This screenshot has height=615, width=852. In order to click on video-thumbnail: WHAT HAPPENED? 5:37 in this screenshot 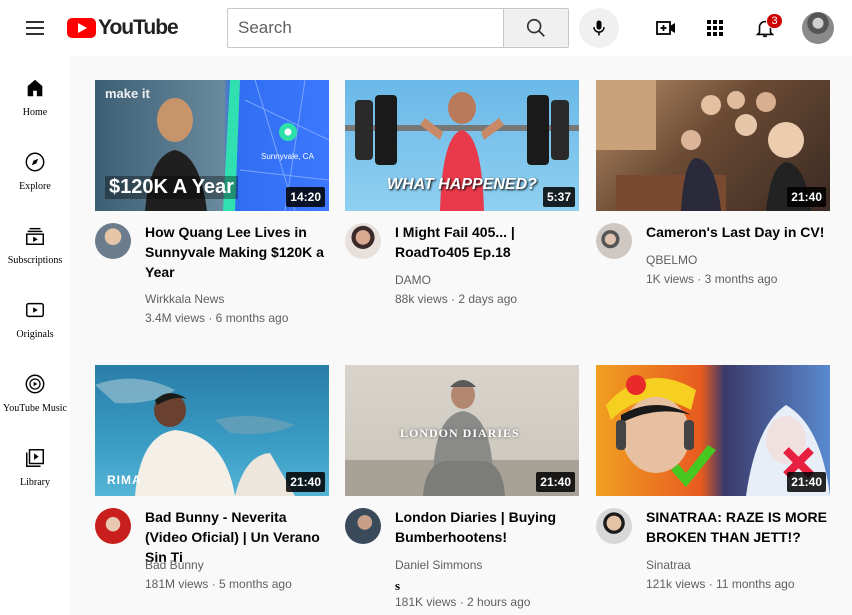, I will do `click(462, 145)`.